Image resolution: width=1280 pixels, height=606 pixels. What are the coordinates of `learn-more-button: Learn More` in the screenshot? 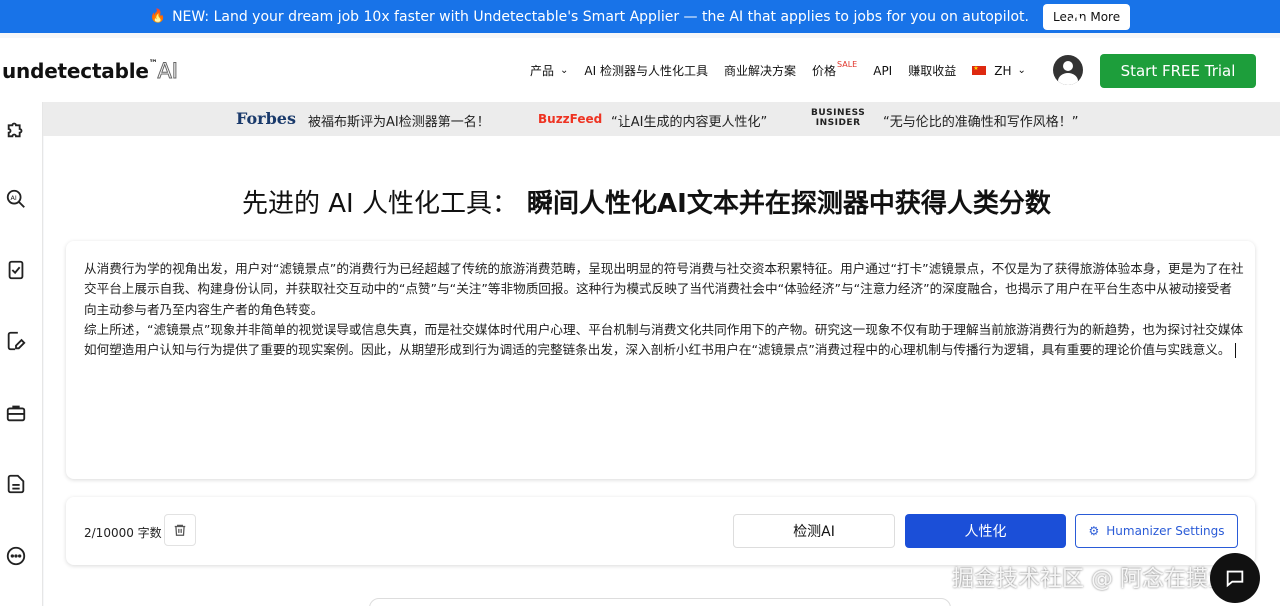 It's located at (1086, 16).